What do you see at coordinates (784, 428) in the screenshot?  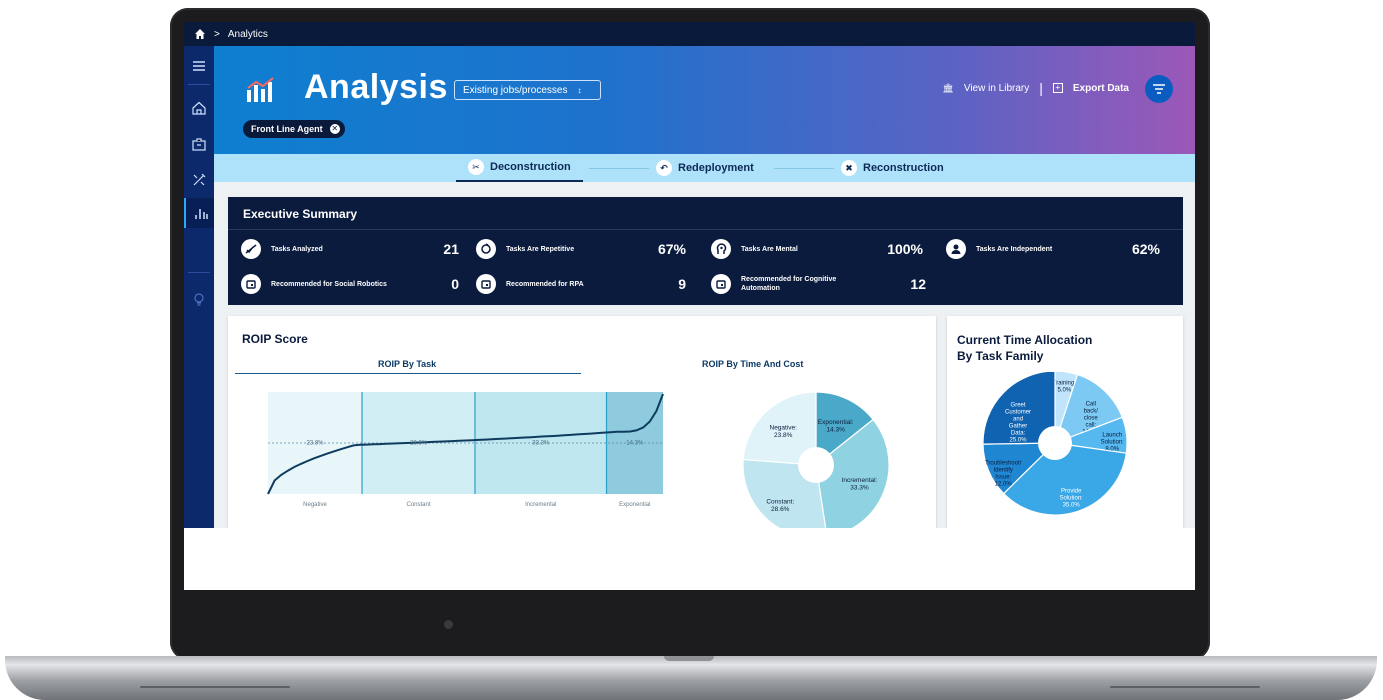 I see `pie-label-line: Negative:` at bounding box center [784, 428].